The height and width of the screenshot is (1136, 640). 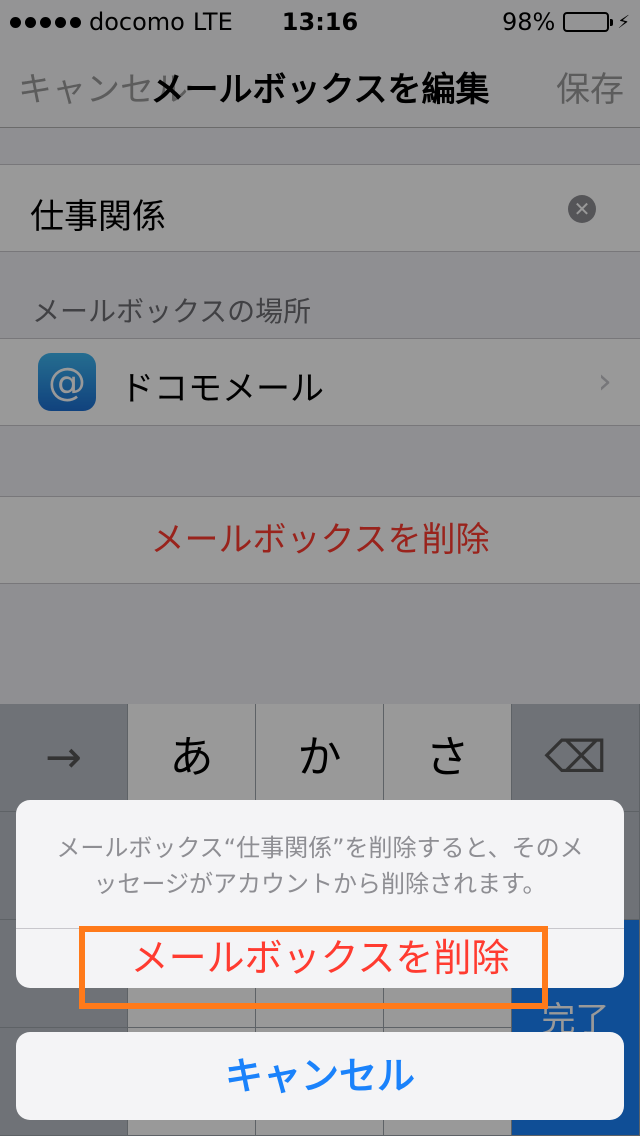 I want to click on message-line: ッセージがアカウントから削除されます。, so click(x=320, y=884).